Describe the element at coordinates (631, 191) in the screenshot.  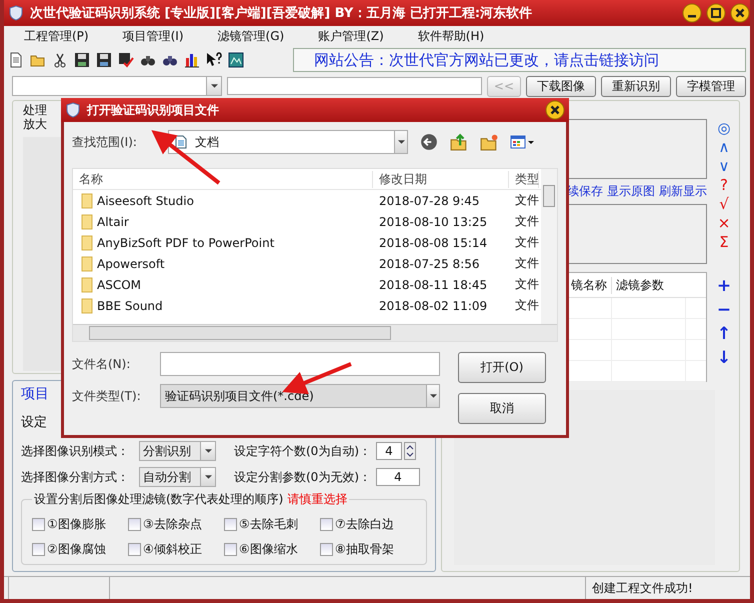
I see `link: 显示原图` at that location.